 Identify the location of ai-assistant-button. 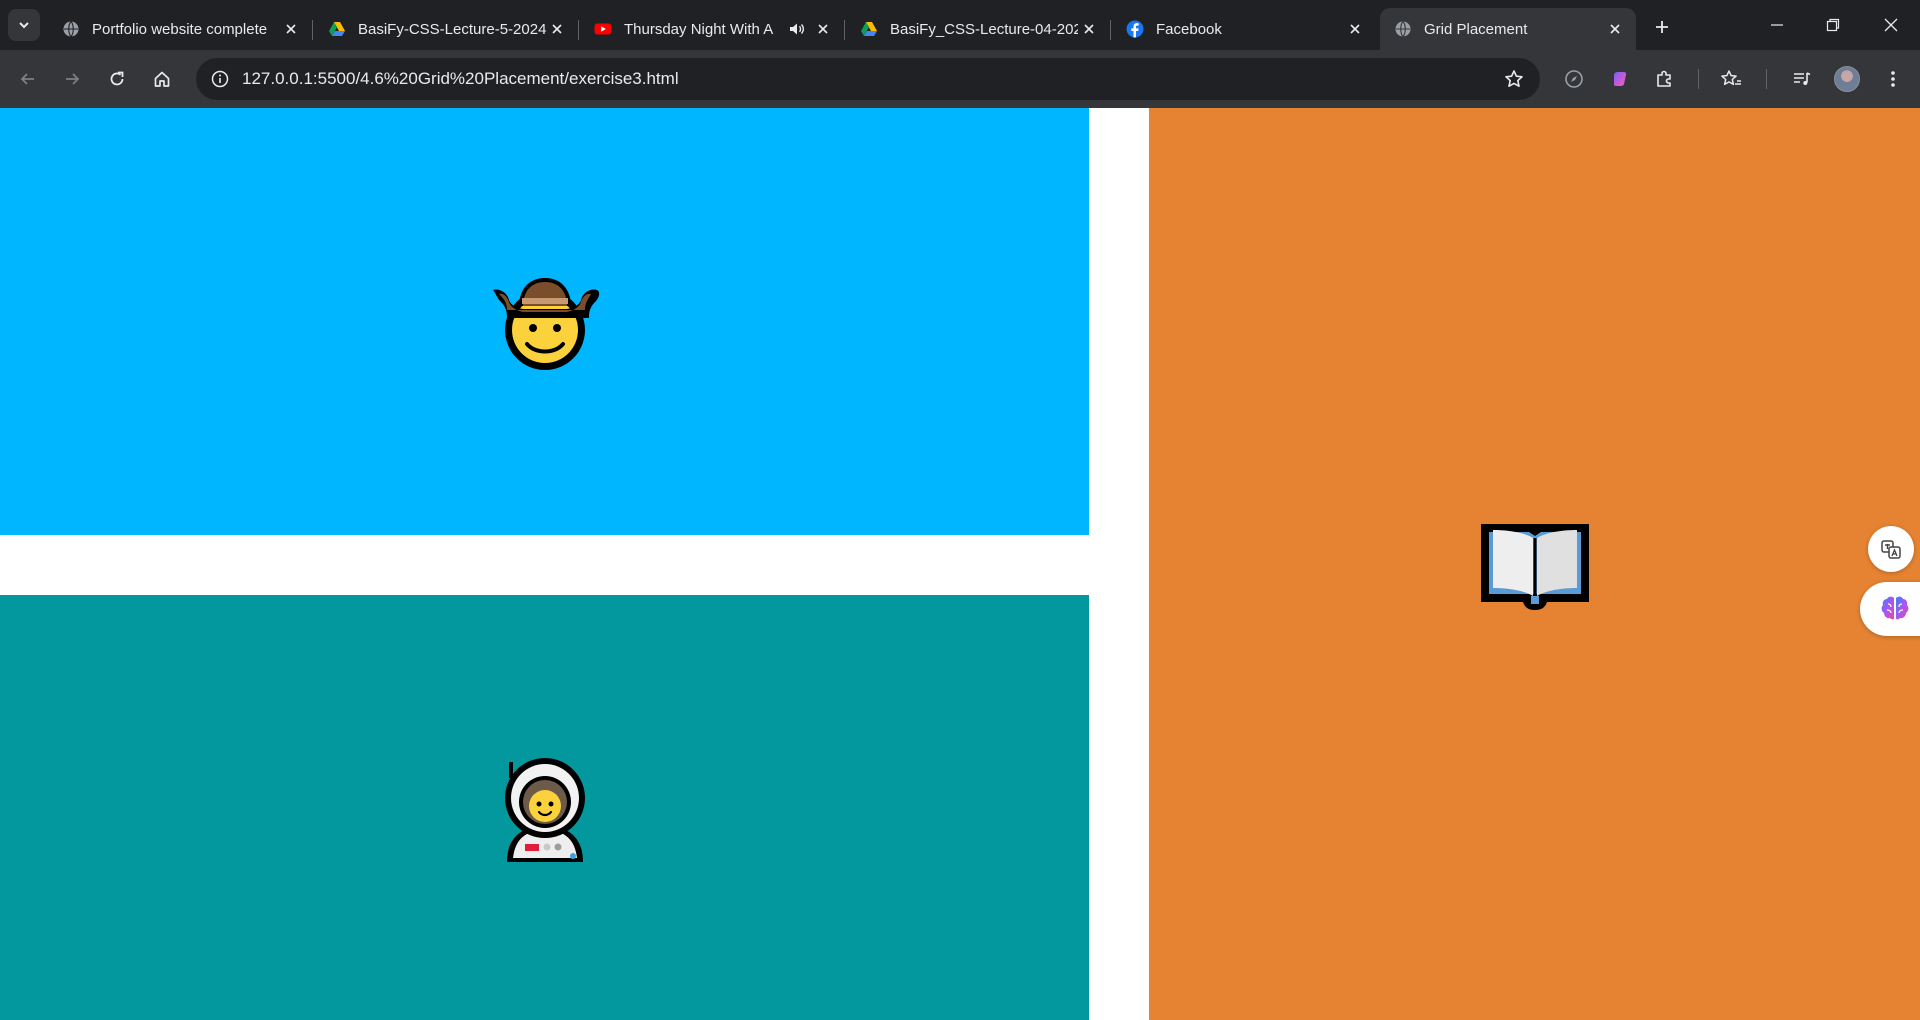
(1890, 609).